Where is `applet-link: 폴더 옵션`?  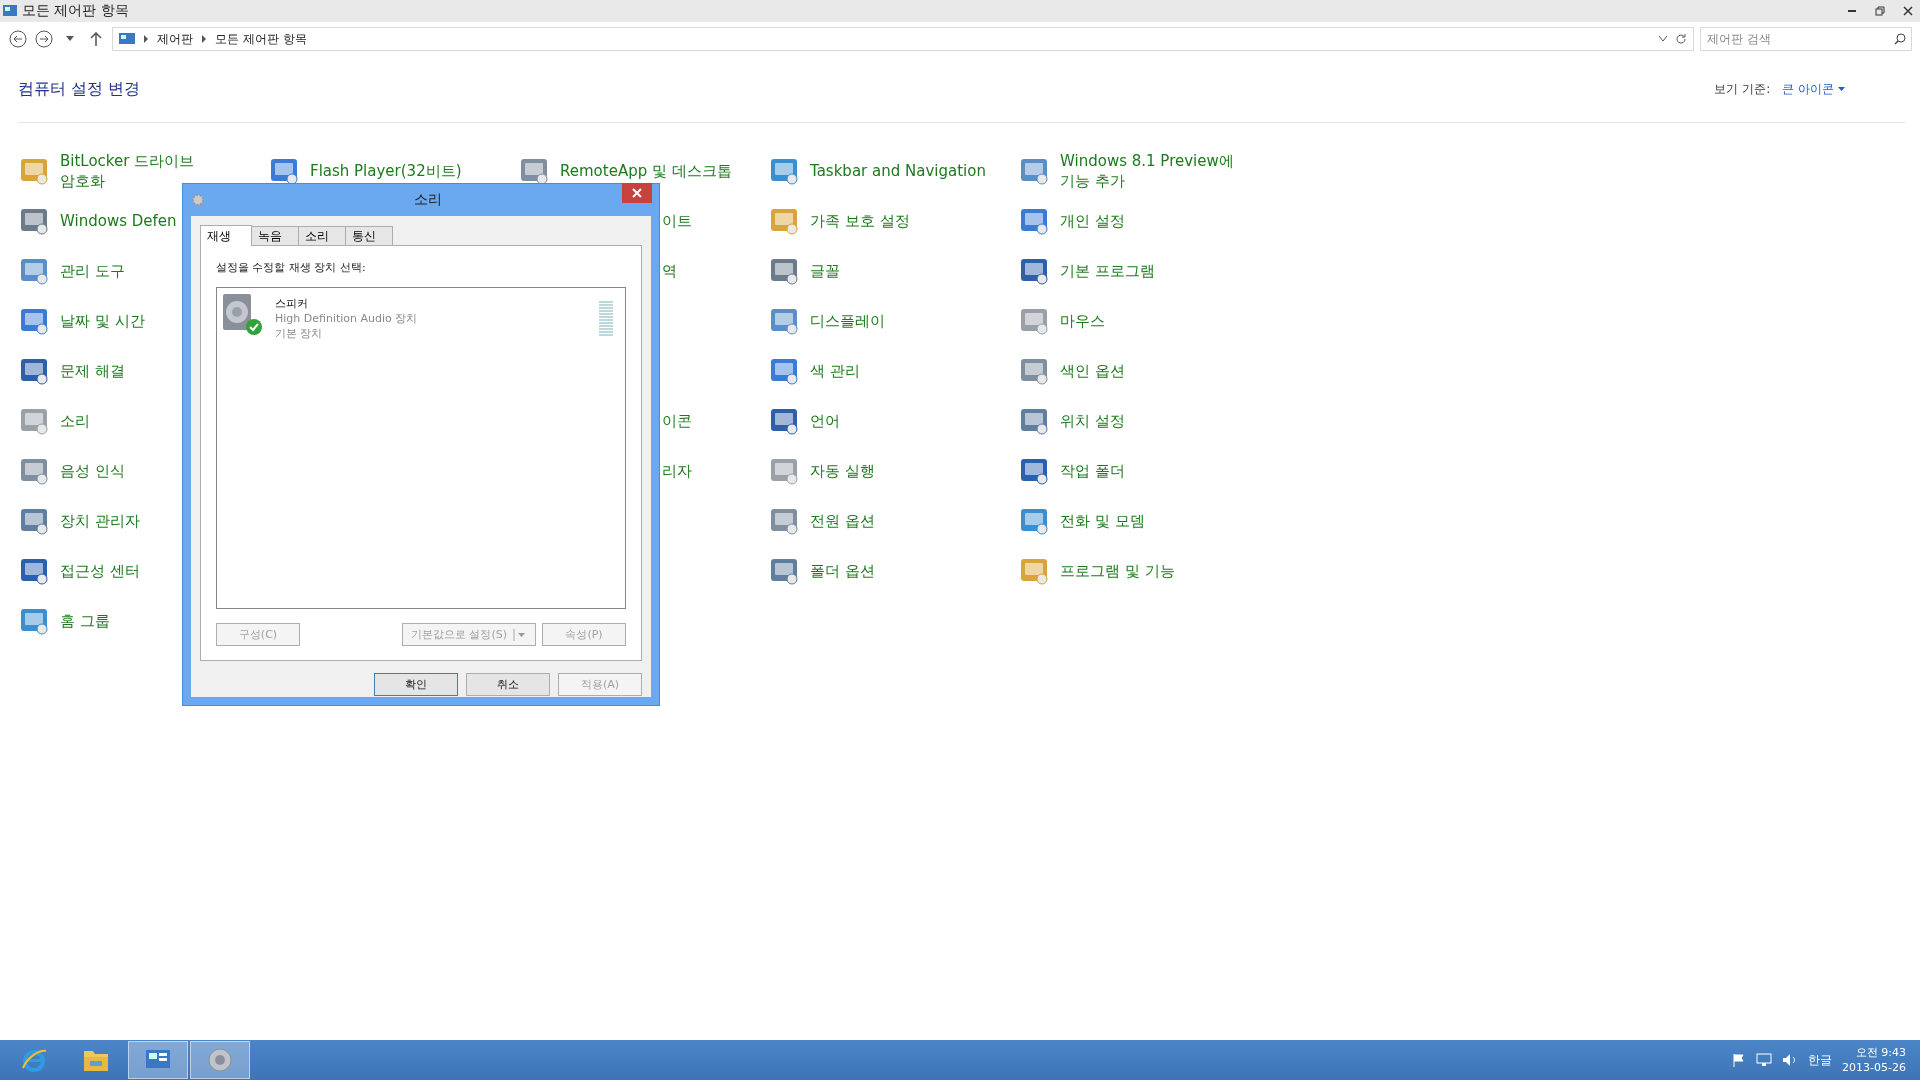
applet-link: 폴더 옵션 is located at coordinates (842, 571).